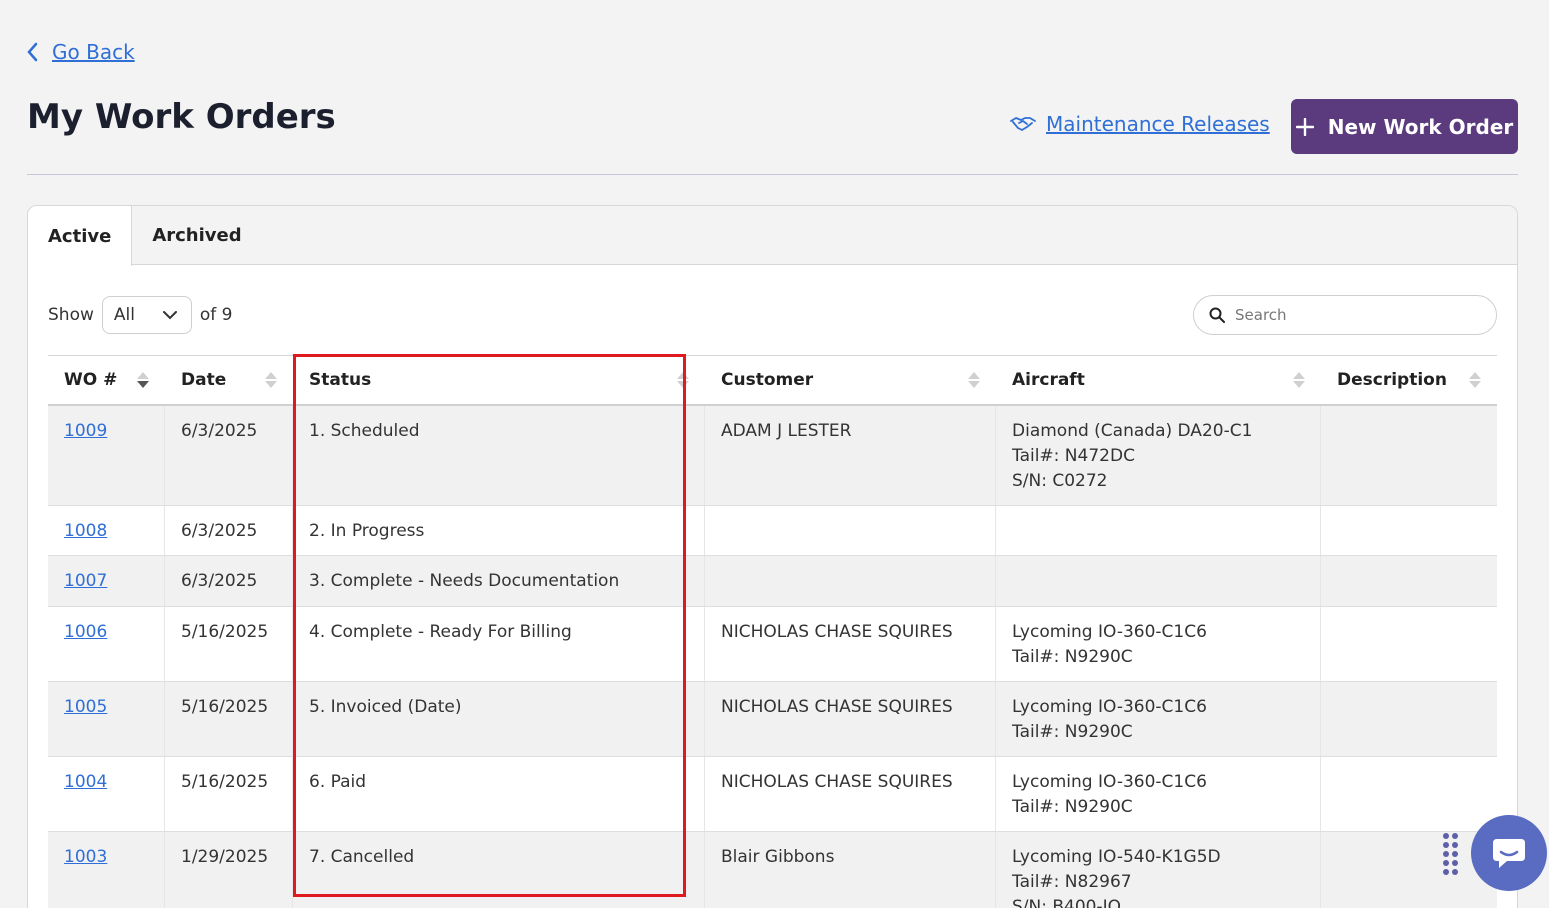 This screenshot has height=908, width=1549. What do you see at coordinates (1073, 456) in the screenshot?
I see `aircraft-tail: Tail#: N472DC` at bounding box center [1073, 456].